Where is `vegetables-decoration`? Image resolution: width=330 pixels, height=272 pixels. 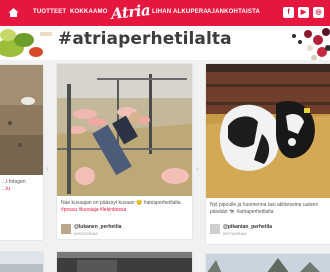
vegetables-decoration is located at coordinates (26, 43).